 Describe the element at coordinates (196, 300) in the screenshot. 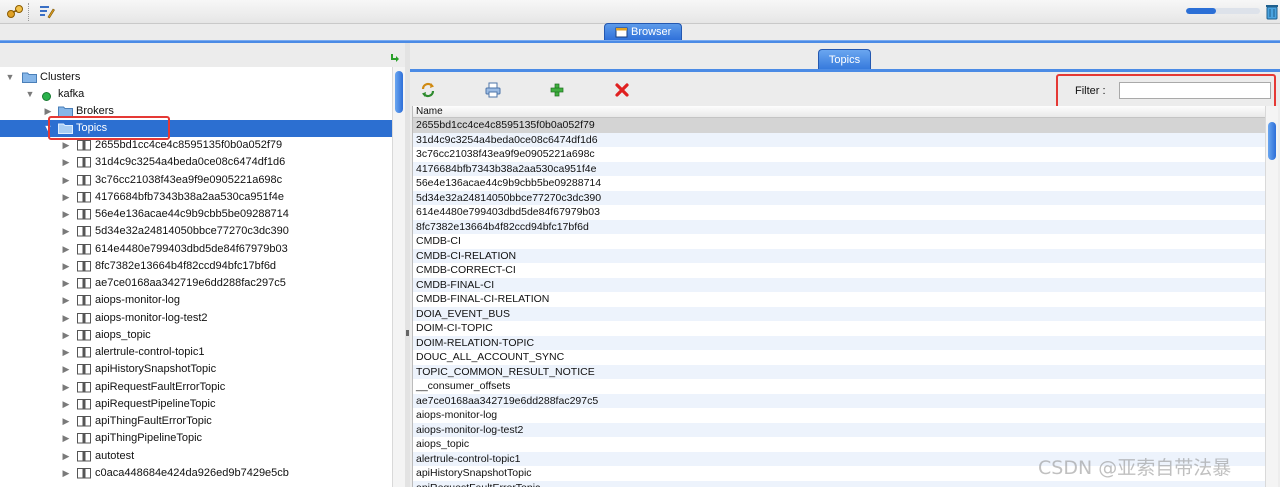

I see `tree-node-topic: ▶ aiops-monitor-log` at that location.